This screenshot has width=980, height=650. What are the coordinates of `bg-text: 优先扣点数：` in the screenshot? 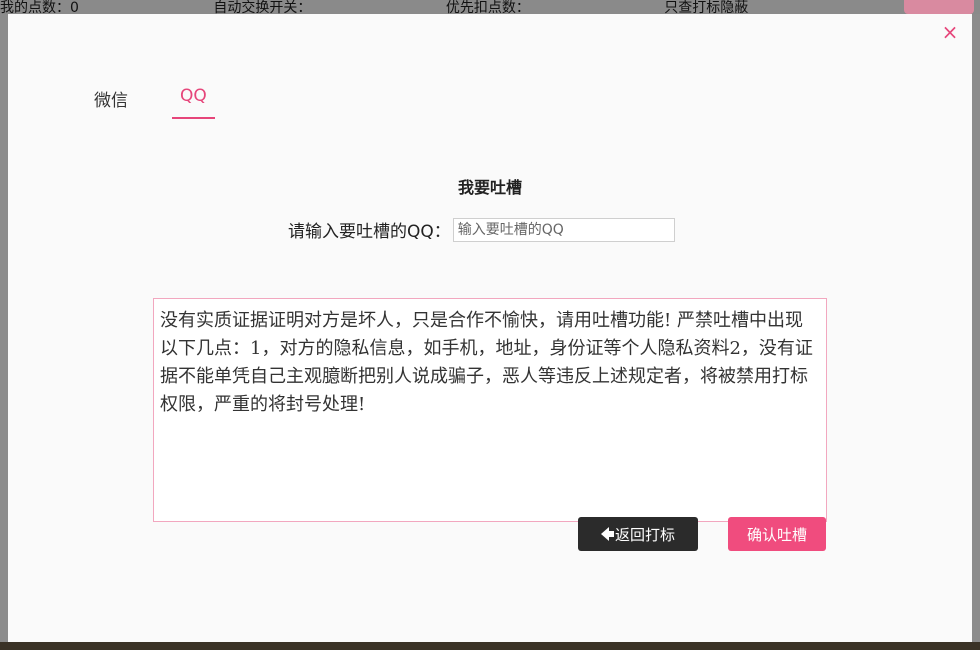 It's located at (487, 7).